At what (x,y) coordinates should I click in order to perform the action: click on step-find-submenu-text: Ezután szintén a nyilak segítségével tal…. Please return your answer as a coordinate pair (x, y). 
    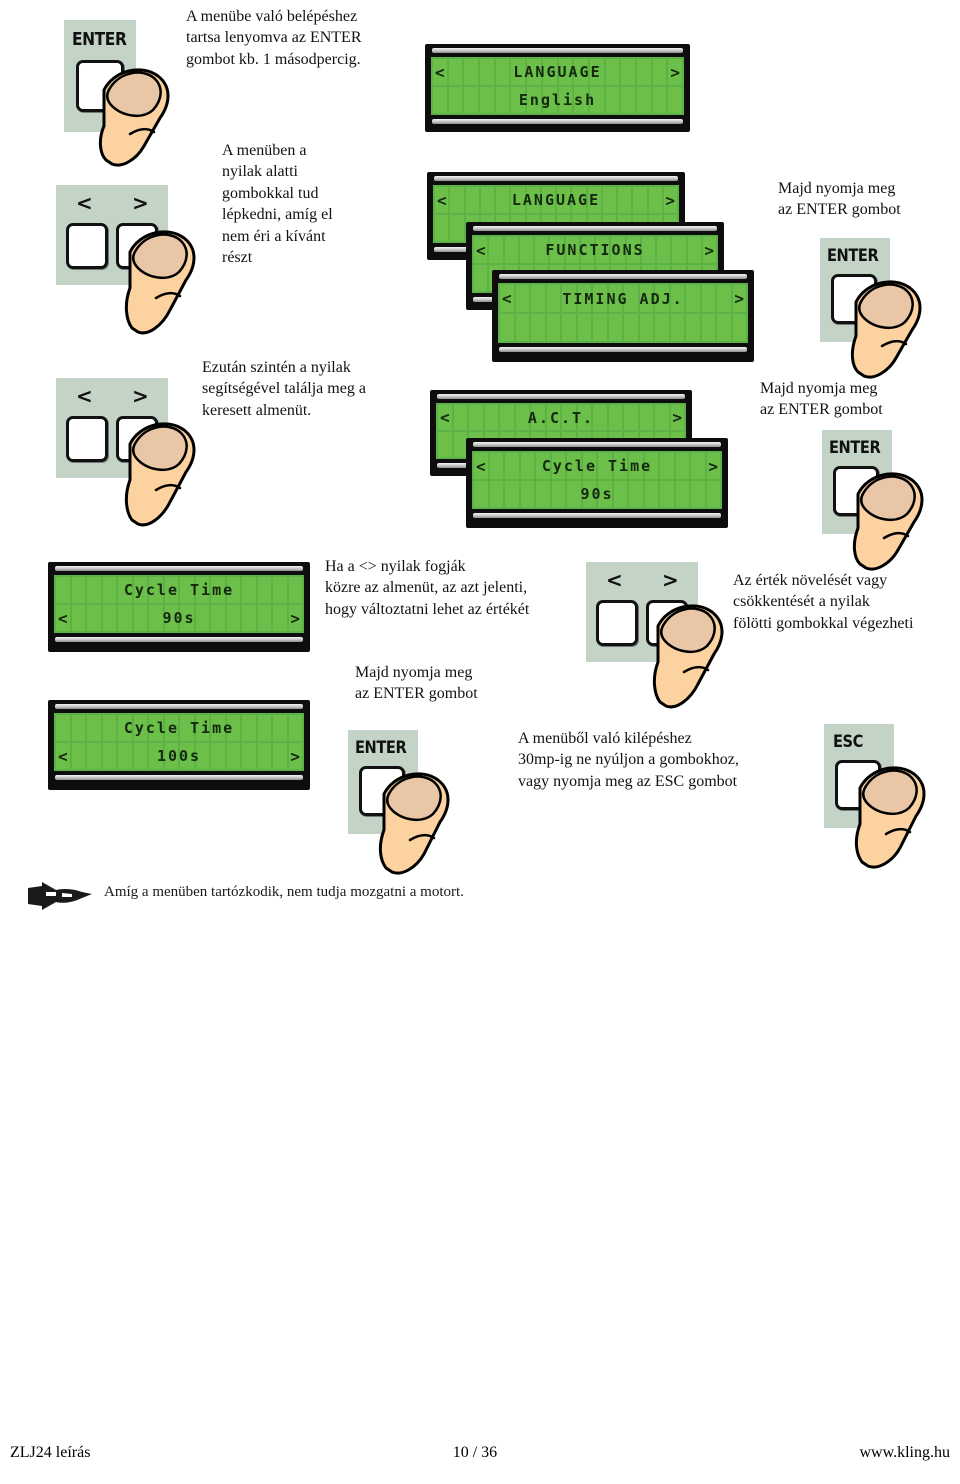
    Looking at the image, I should click on (284, 389).